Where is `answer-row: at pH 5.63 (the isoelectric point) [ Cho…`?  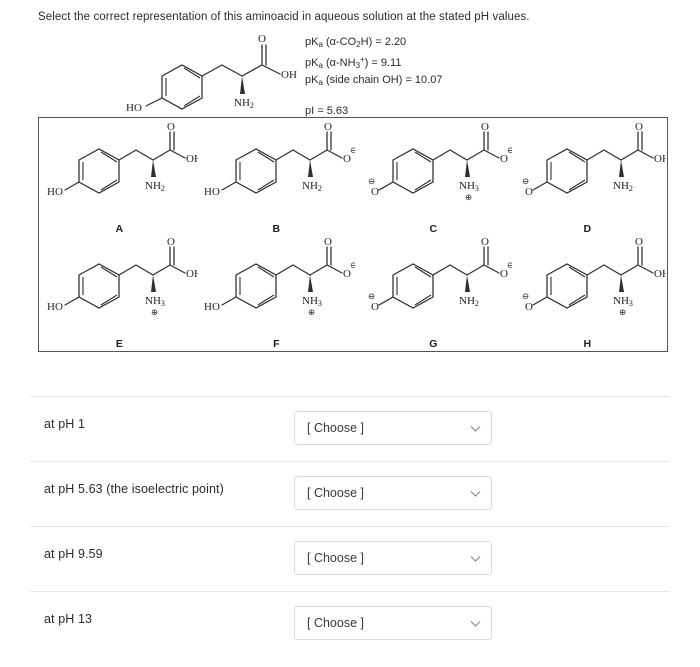 answer-row: at pH 5.63 (the isoelectric point) [ Cho… is located at coordinates (350, 493).